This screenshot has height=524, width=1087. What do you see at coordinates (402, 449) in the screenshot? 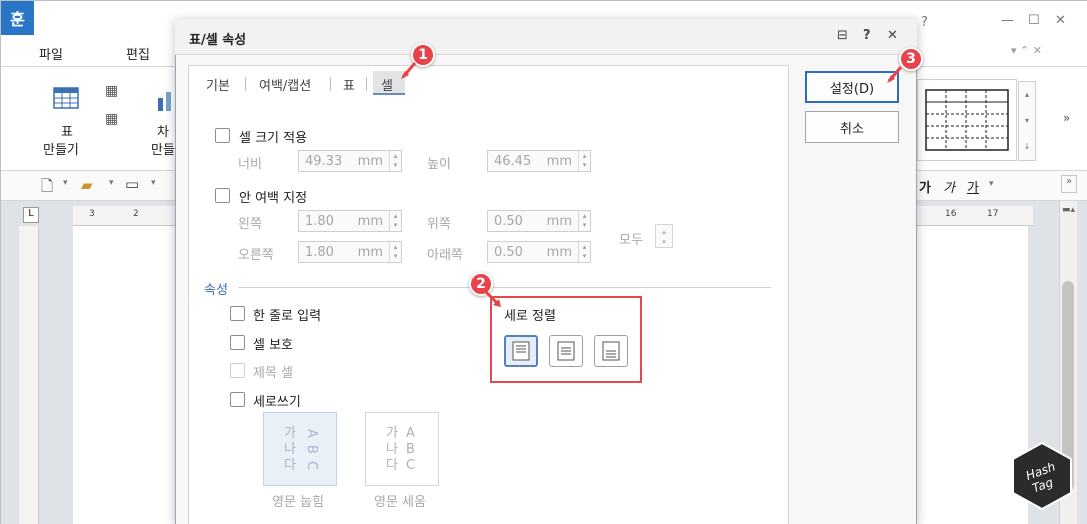
I see `english-stand-option: 가 나 다 A B C` at bounding box center [402, 449].